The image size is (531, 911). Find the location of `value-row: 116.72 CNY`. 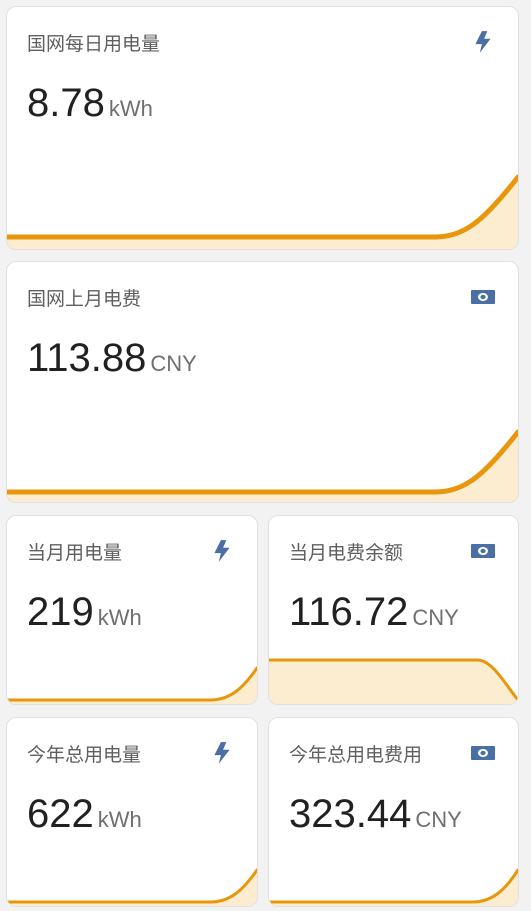

value-row: 116.72 CNY is located at coordinates (374, 612).